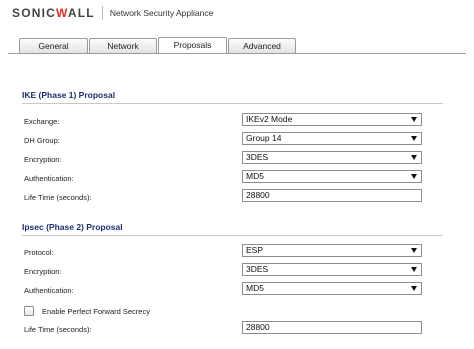 The image size is (474, 349). Describe the element at coordinates (332, 288) in the screenshot. I see `phase2-authentication-select: MD5` at that location.